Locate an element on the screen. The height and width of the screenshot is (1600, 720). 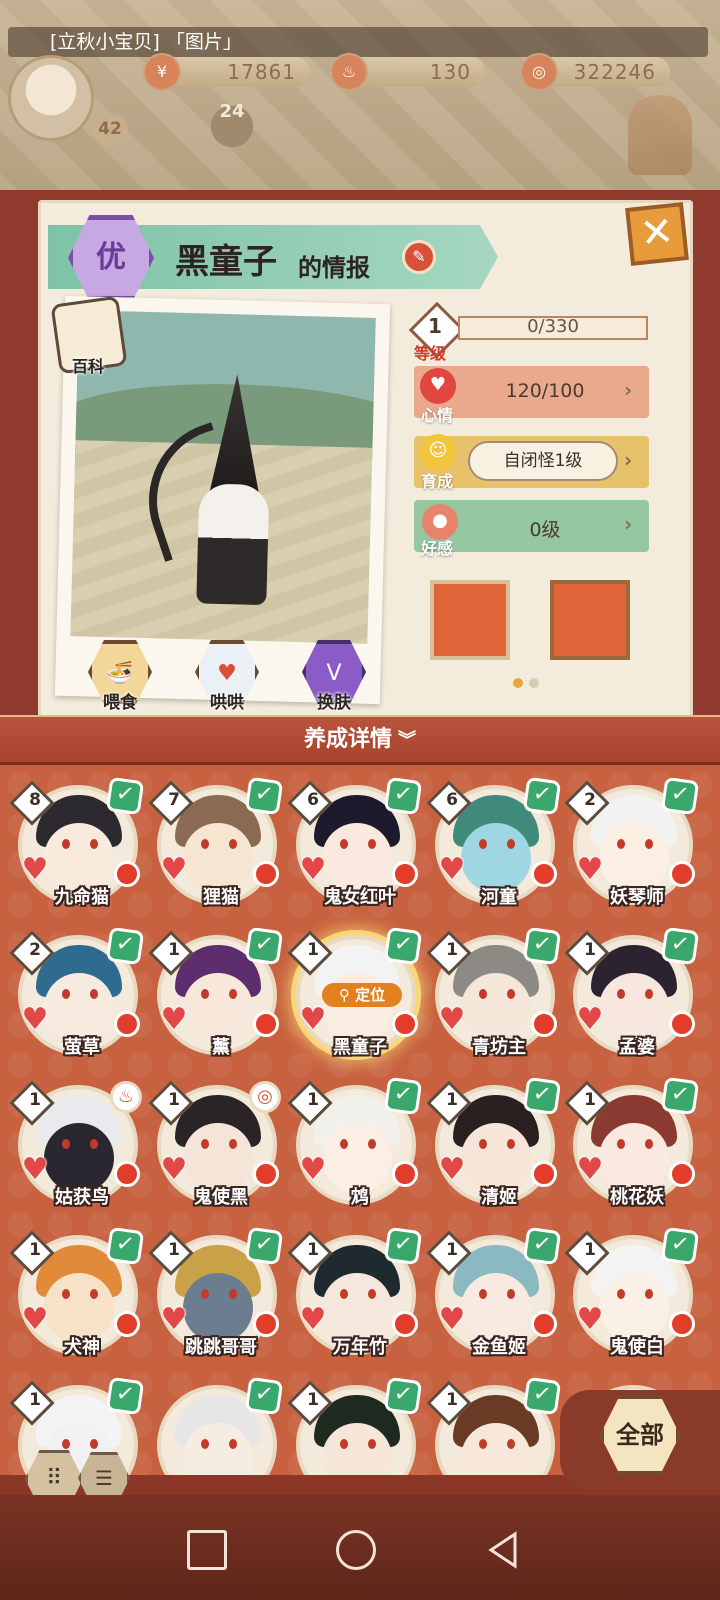
character-card: 7 ✓ ♥ 狸猫 is located at coordinates (216, 842).